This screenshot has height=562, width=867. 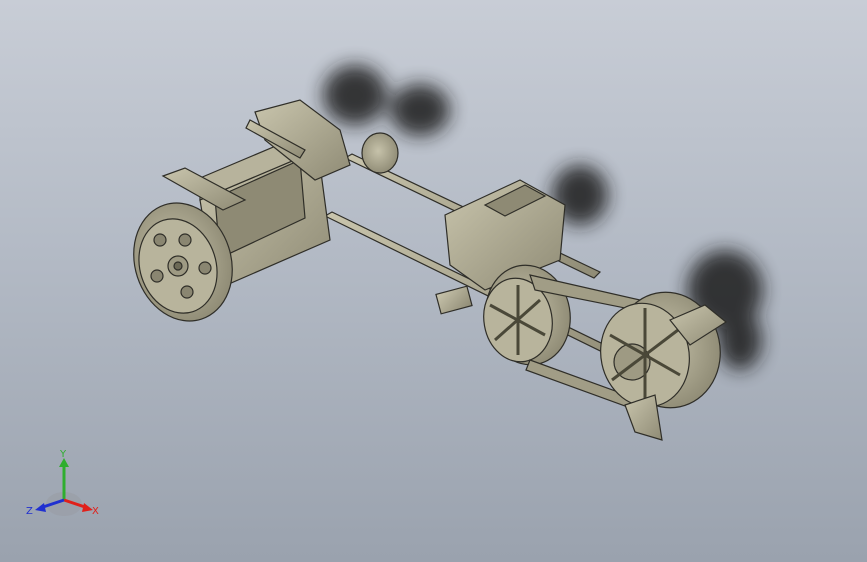 What do you see at coordinates (40, 507) in the screenshot?
I see `z-axis-arrow-icon` at bounding box center [40, 507].